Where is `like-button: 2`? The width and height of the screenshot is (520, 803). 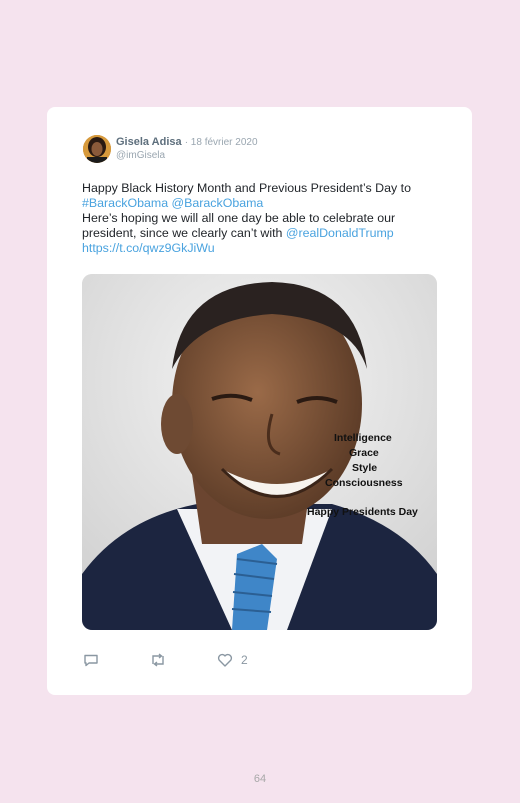 like-button: 2 is located at coordinates (232, 660).